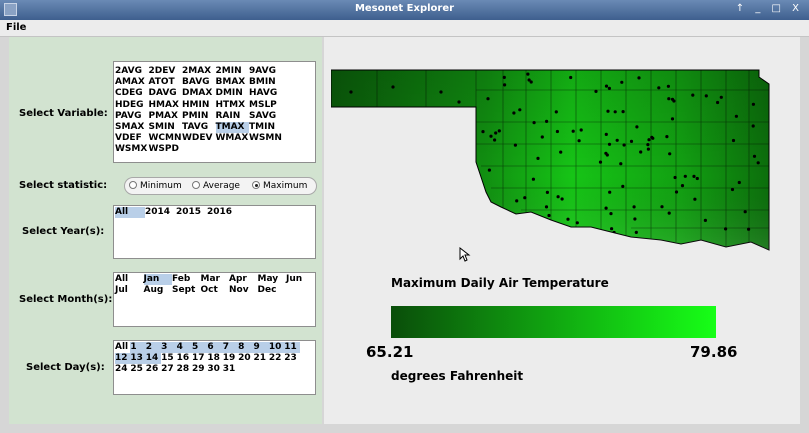  Describe the element at coordinates (132, 71) in the screenshot. I see `variable-option-2avg: 2AVG` at that location.